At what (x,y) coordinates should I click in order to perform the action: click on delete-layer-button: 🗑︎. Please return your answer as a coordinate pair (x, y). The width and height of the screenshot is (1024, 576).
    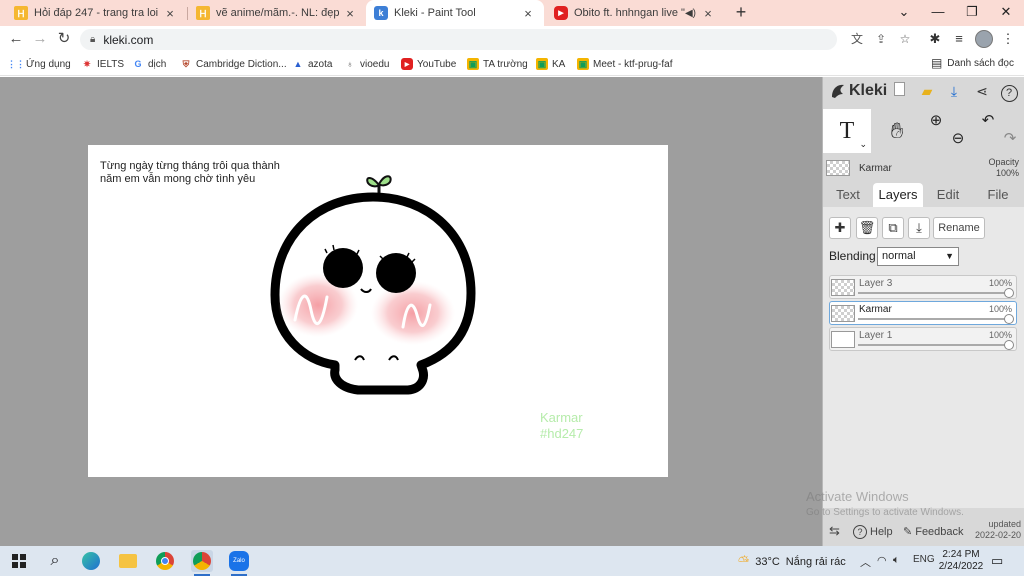
    Looking at the image, I should click on (867, 228).